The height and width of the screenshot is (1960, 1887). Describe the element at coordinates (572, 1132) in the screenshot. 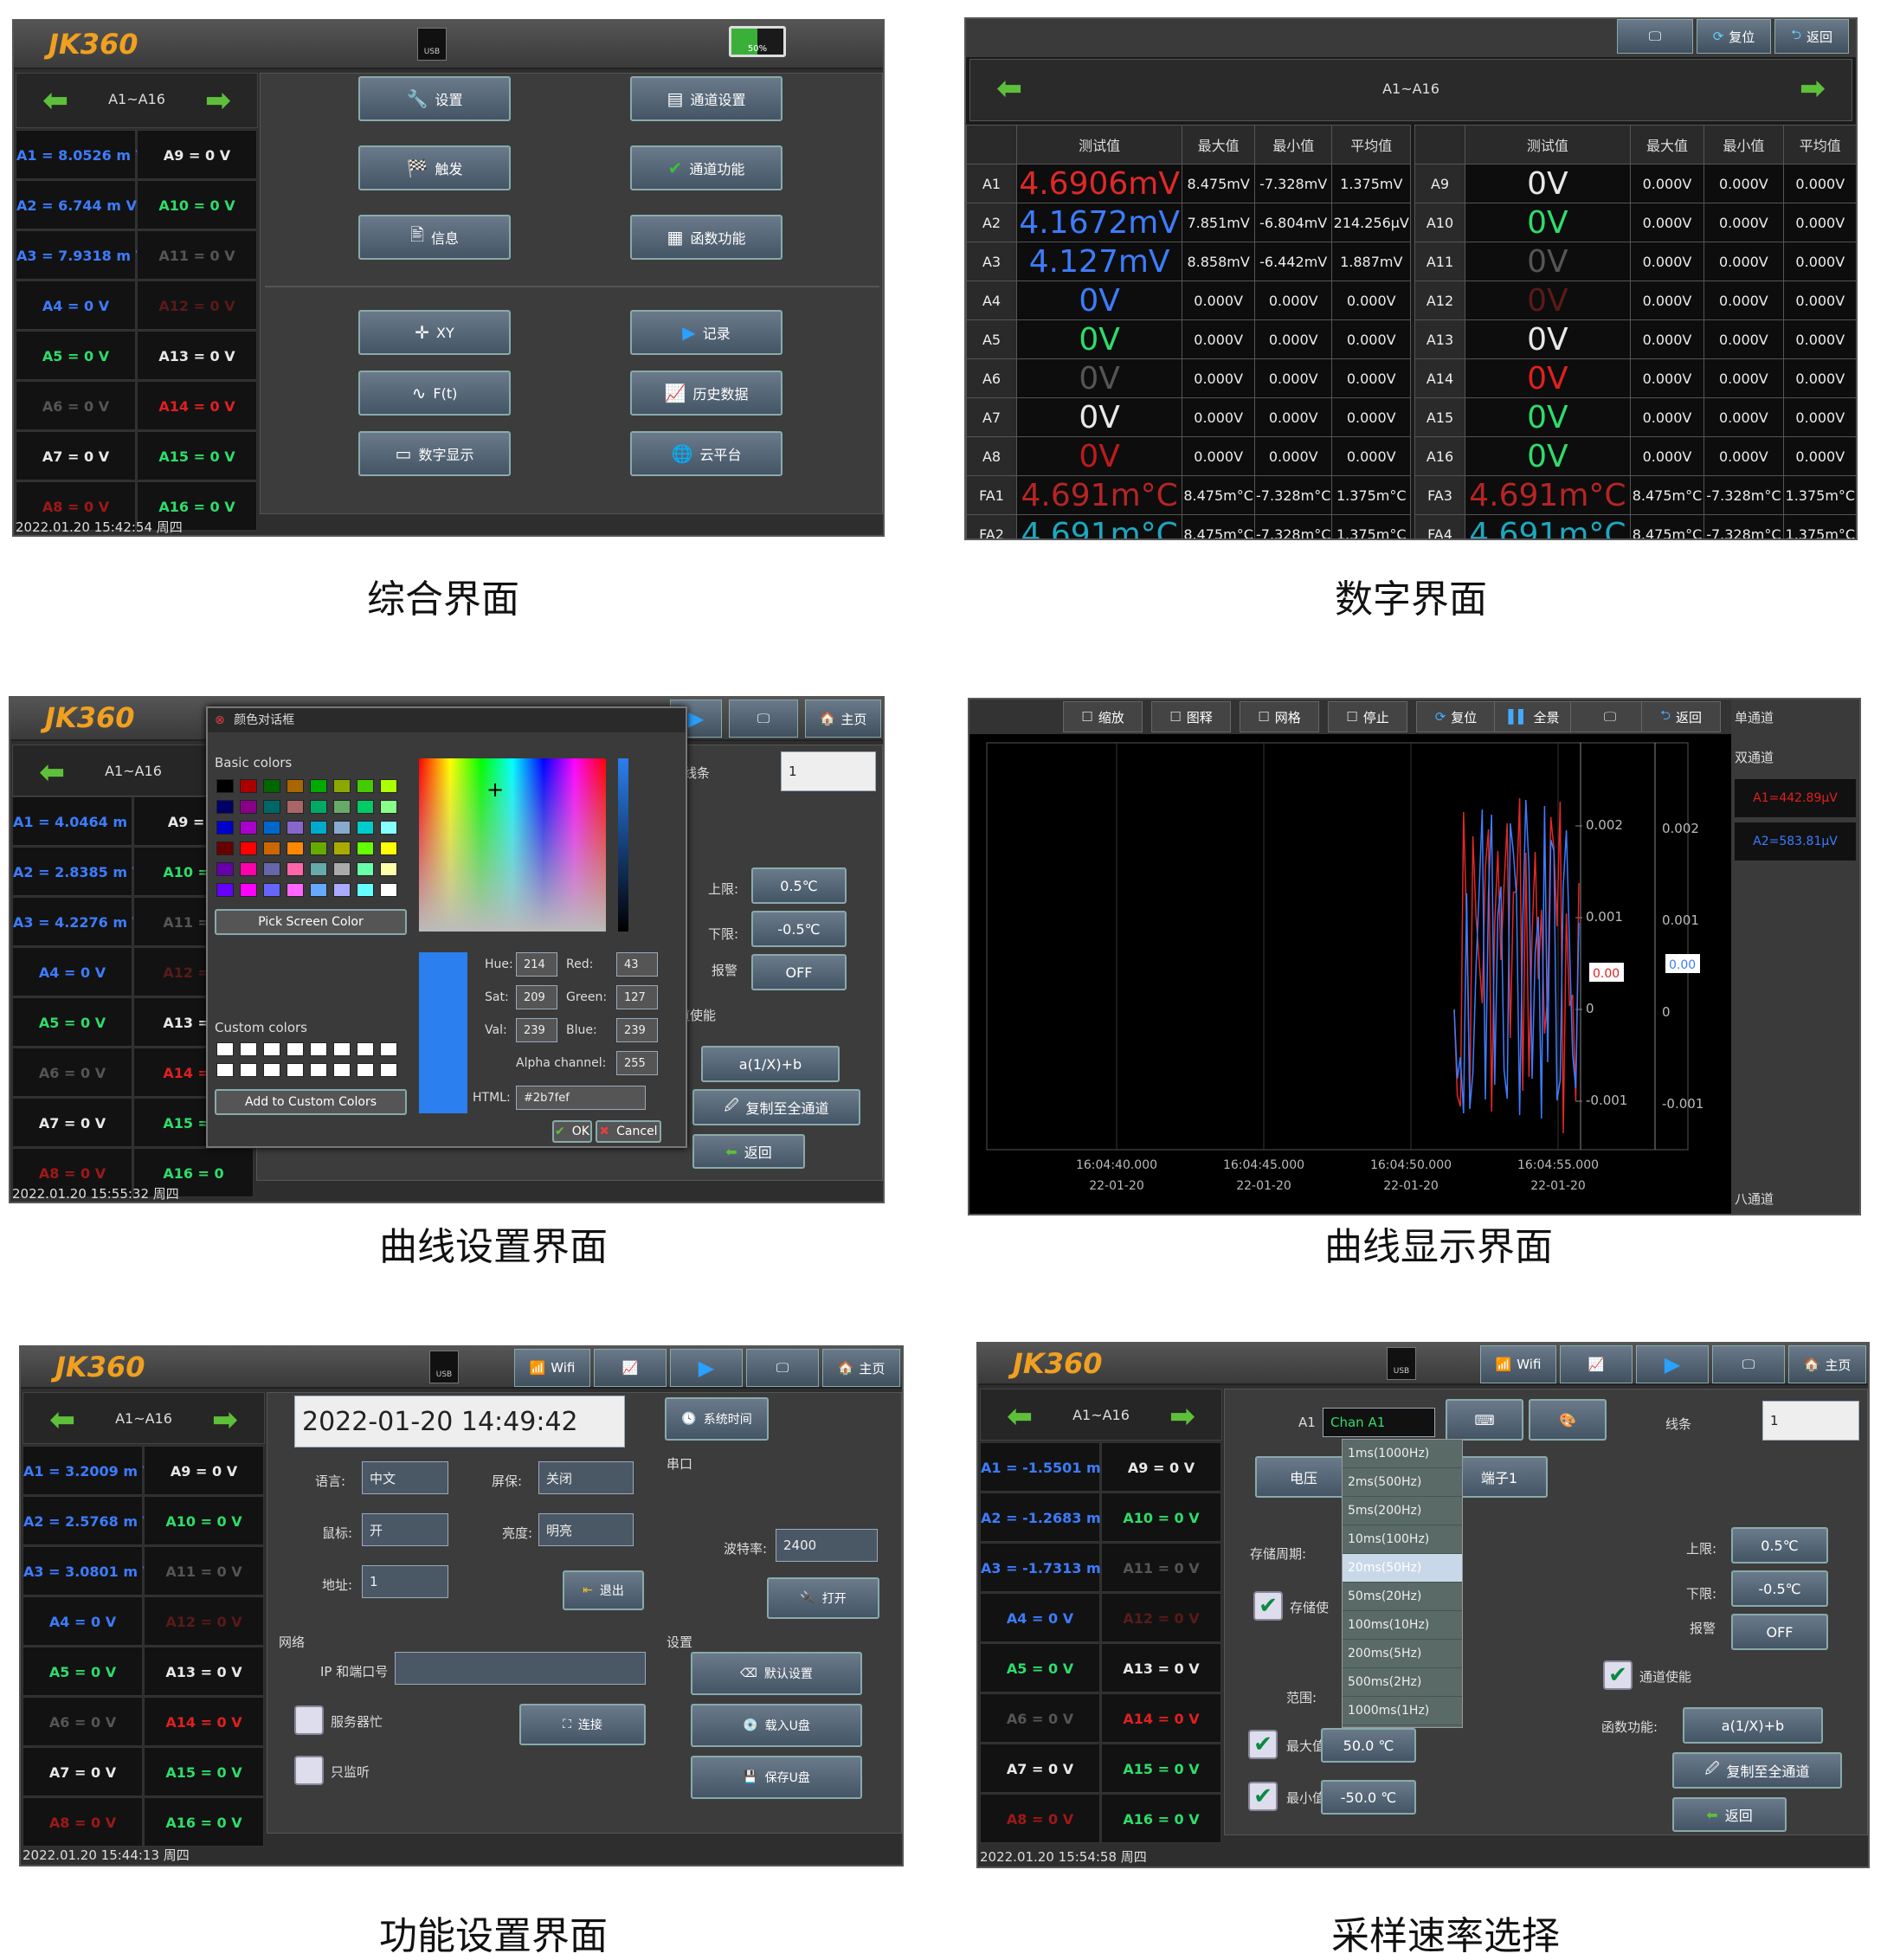

I see `ok-button: ✔ OK` at that location.